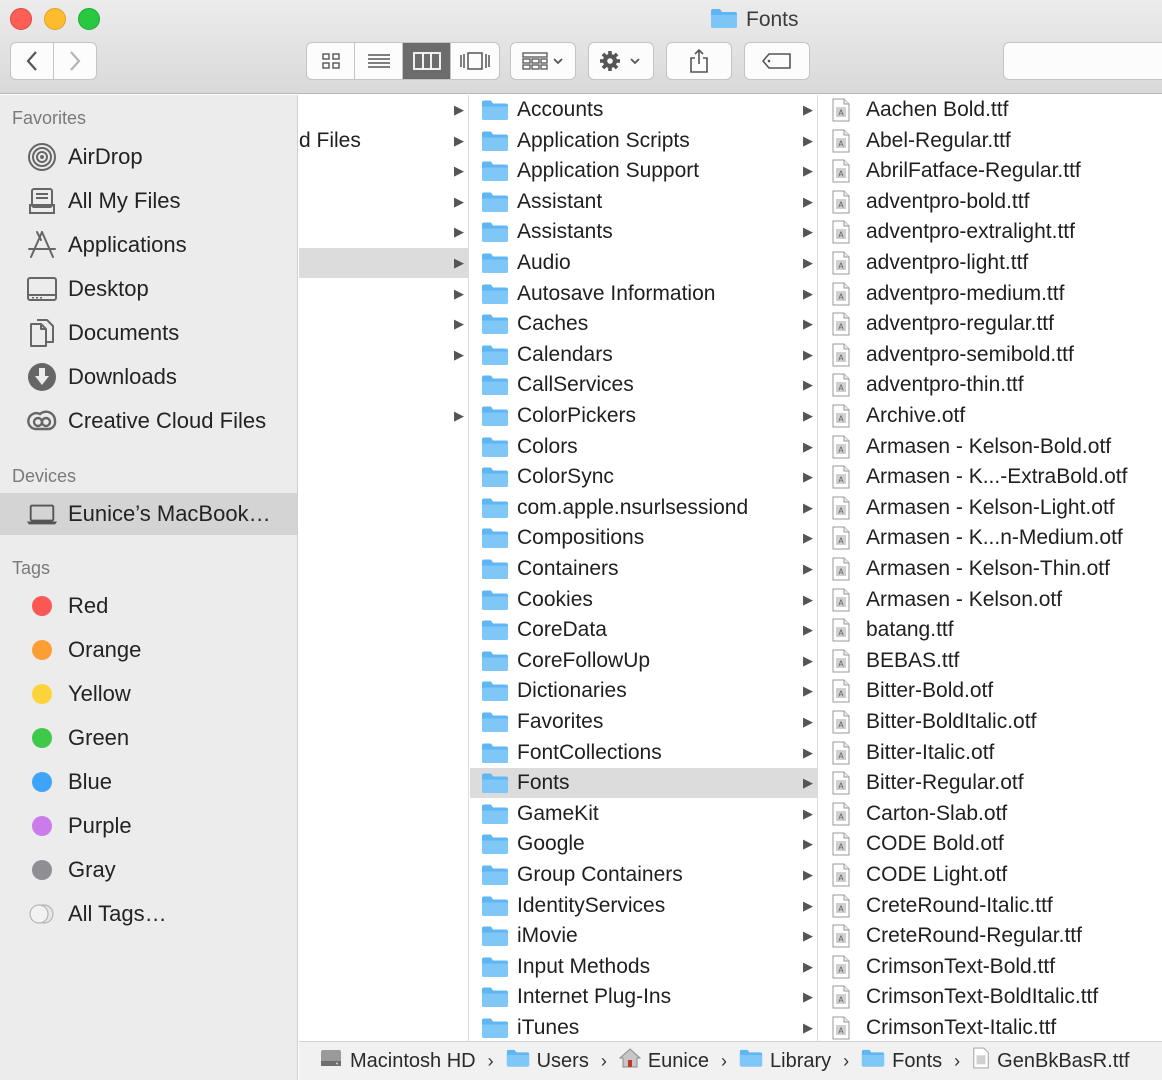 The width and height of the screenshot is (1162, 1080). What do you see at coordinates (621, 61) in the screenshot?
I see `action-button` at bounding box center [621, 61].